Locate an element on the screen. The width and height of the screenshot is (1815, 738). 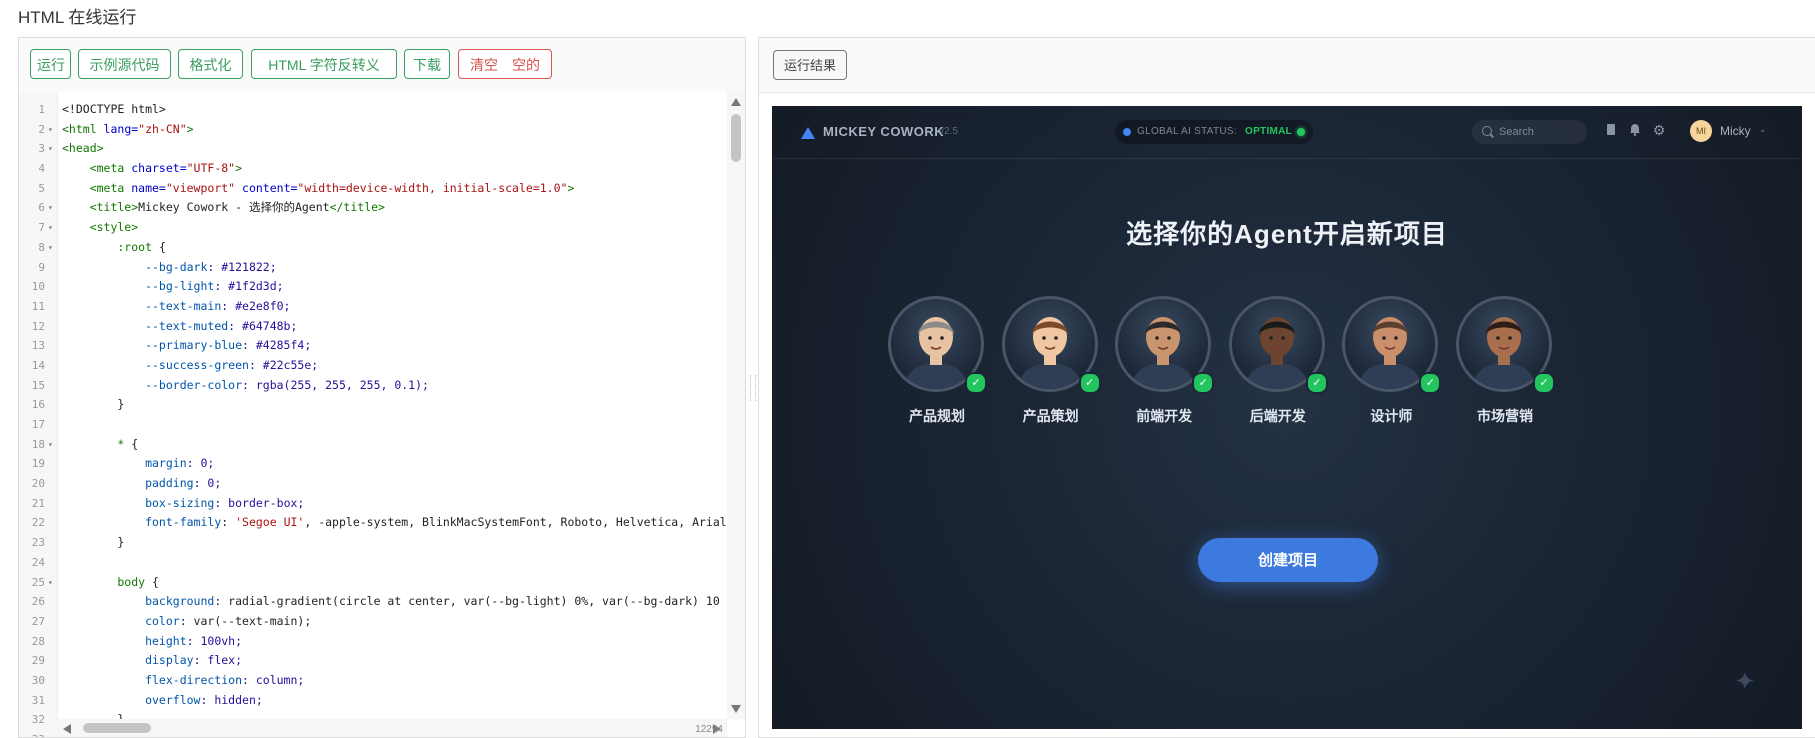
line-number: 12 is located at coordinates (38, 326).